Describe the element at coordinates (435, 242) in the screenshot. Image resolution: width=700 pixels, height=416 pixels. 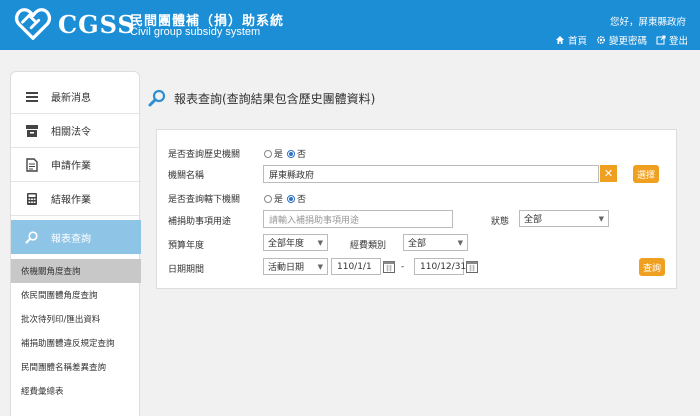
I see `expense-category-select: 全部 ▼` at that location.